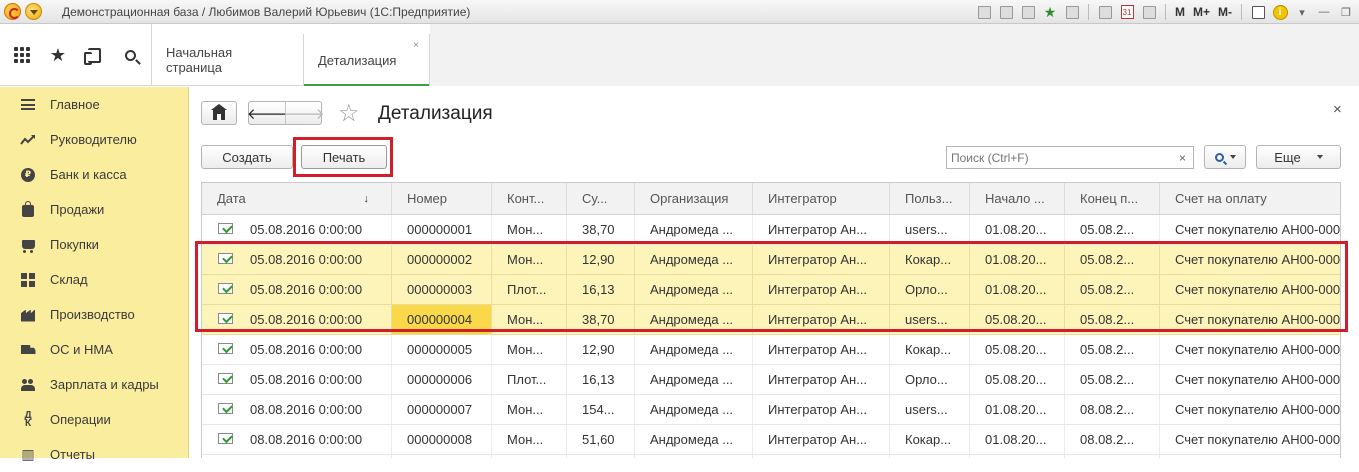  I want to click on cell-number: 000000006, so click(442, 379).